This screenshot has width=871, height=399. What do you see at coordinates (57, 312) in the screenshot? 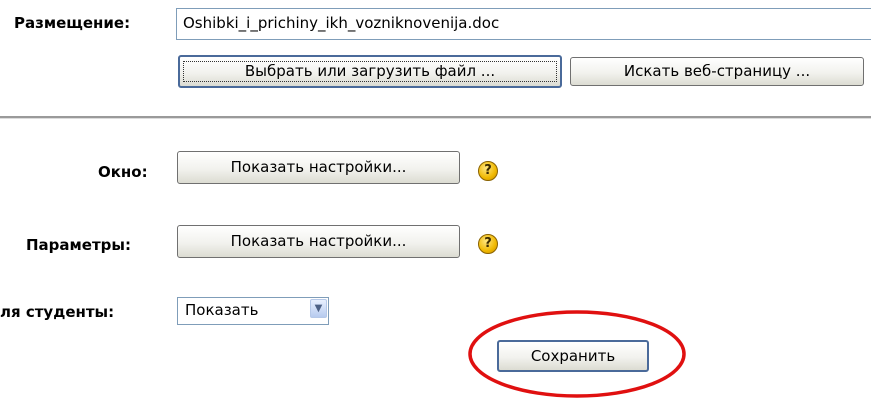
I see `students-visibility-label: ля студенты:` at bounding box center [57, 312].